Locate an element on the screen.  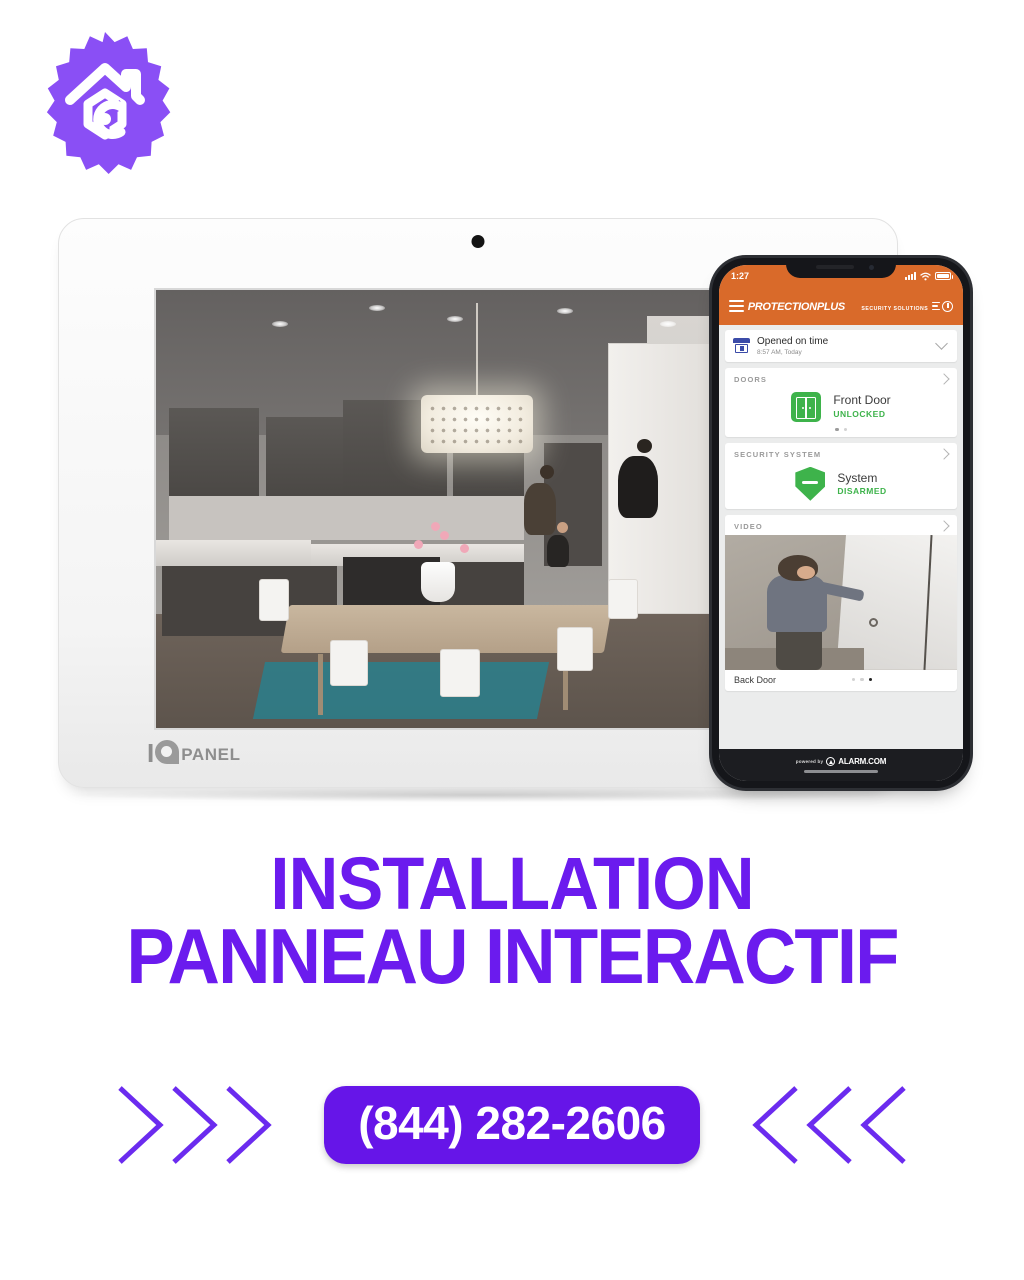
headline-line-2: PANNEAU INTERACTIF is located at coordinates (512, 956).